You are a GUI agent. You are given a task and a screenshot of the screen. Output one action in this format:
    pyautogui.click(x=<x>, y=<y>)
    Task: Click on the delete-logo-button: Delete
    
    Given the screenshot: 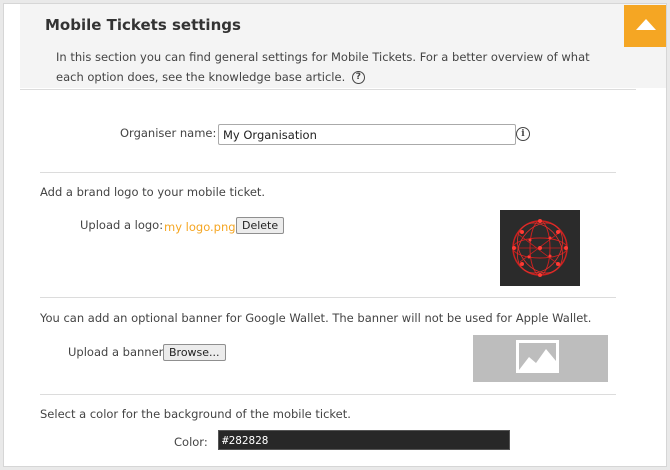 What is the action you would take?
    pyautogui.click(x=260, y=225)
    